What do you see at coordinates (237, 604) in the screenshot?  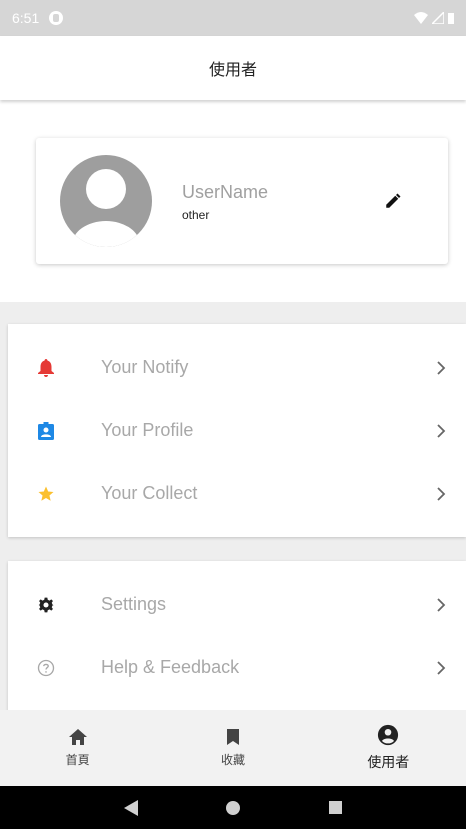 I see `menu-item-settings: Settings` at bounding box center [237, 604].